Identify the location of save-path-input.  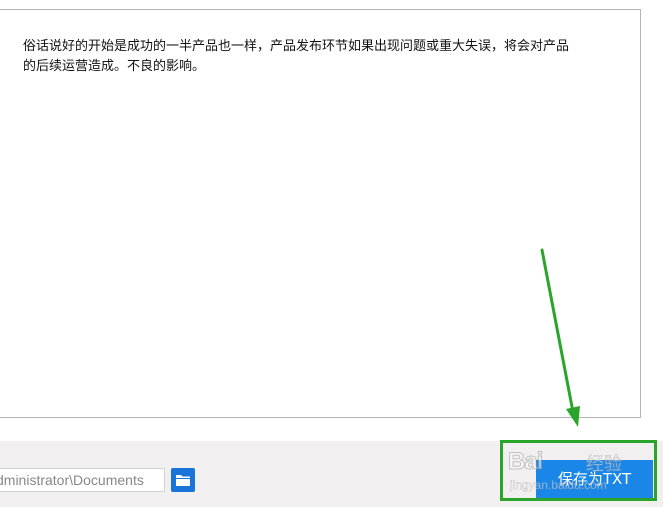
(82, 480).